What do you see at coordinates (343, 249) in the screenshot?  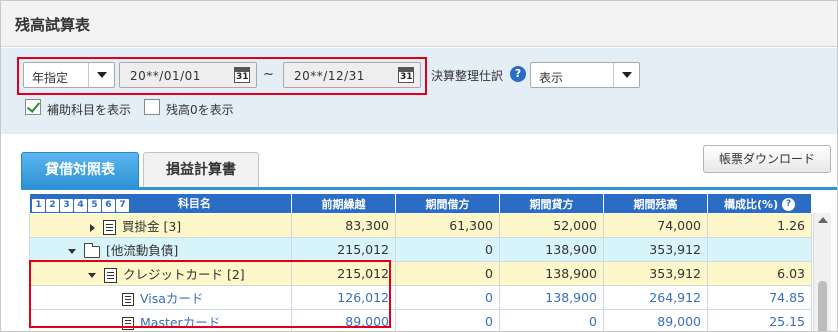 I see `prev-balance-cell: 215,012` at bounding box center [343, 249].